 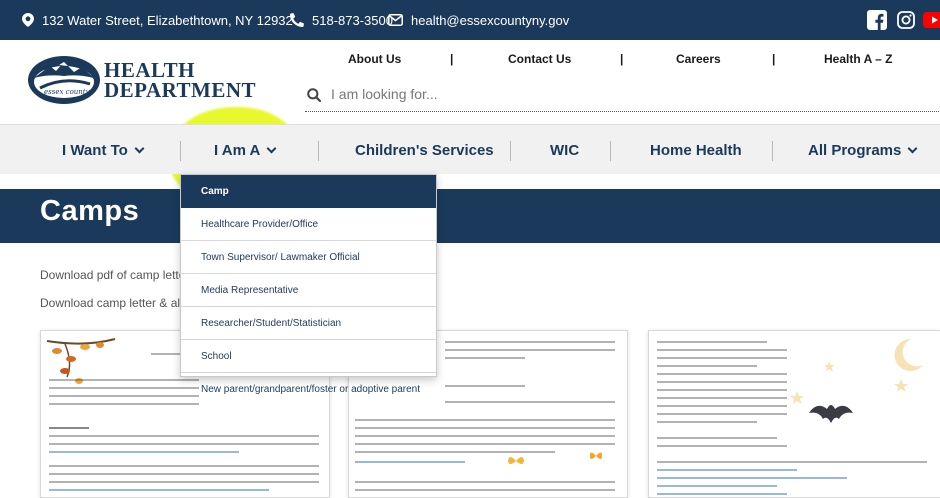 I want to click on logo-line2: DEPARTMENT, so click(x=180, y=90).